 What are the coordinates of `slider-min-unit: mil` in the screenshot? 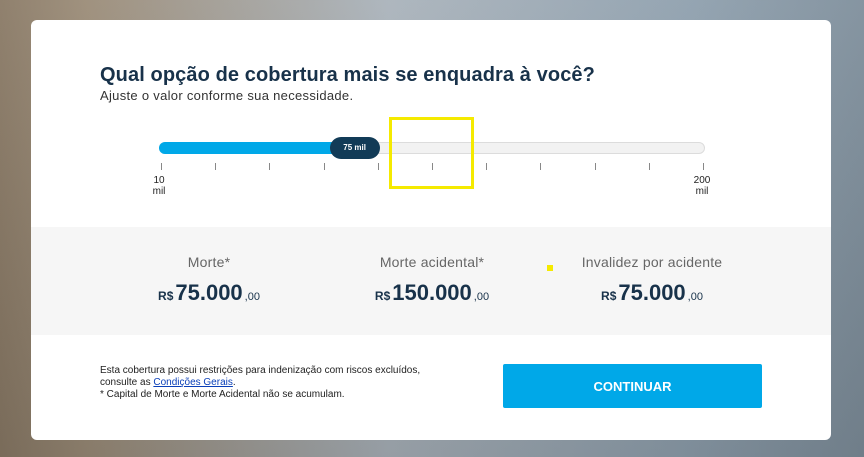 It's located at (159, 191).